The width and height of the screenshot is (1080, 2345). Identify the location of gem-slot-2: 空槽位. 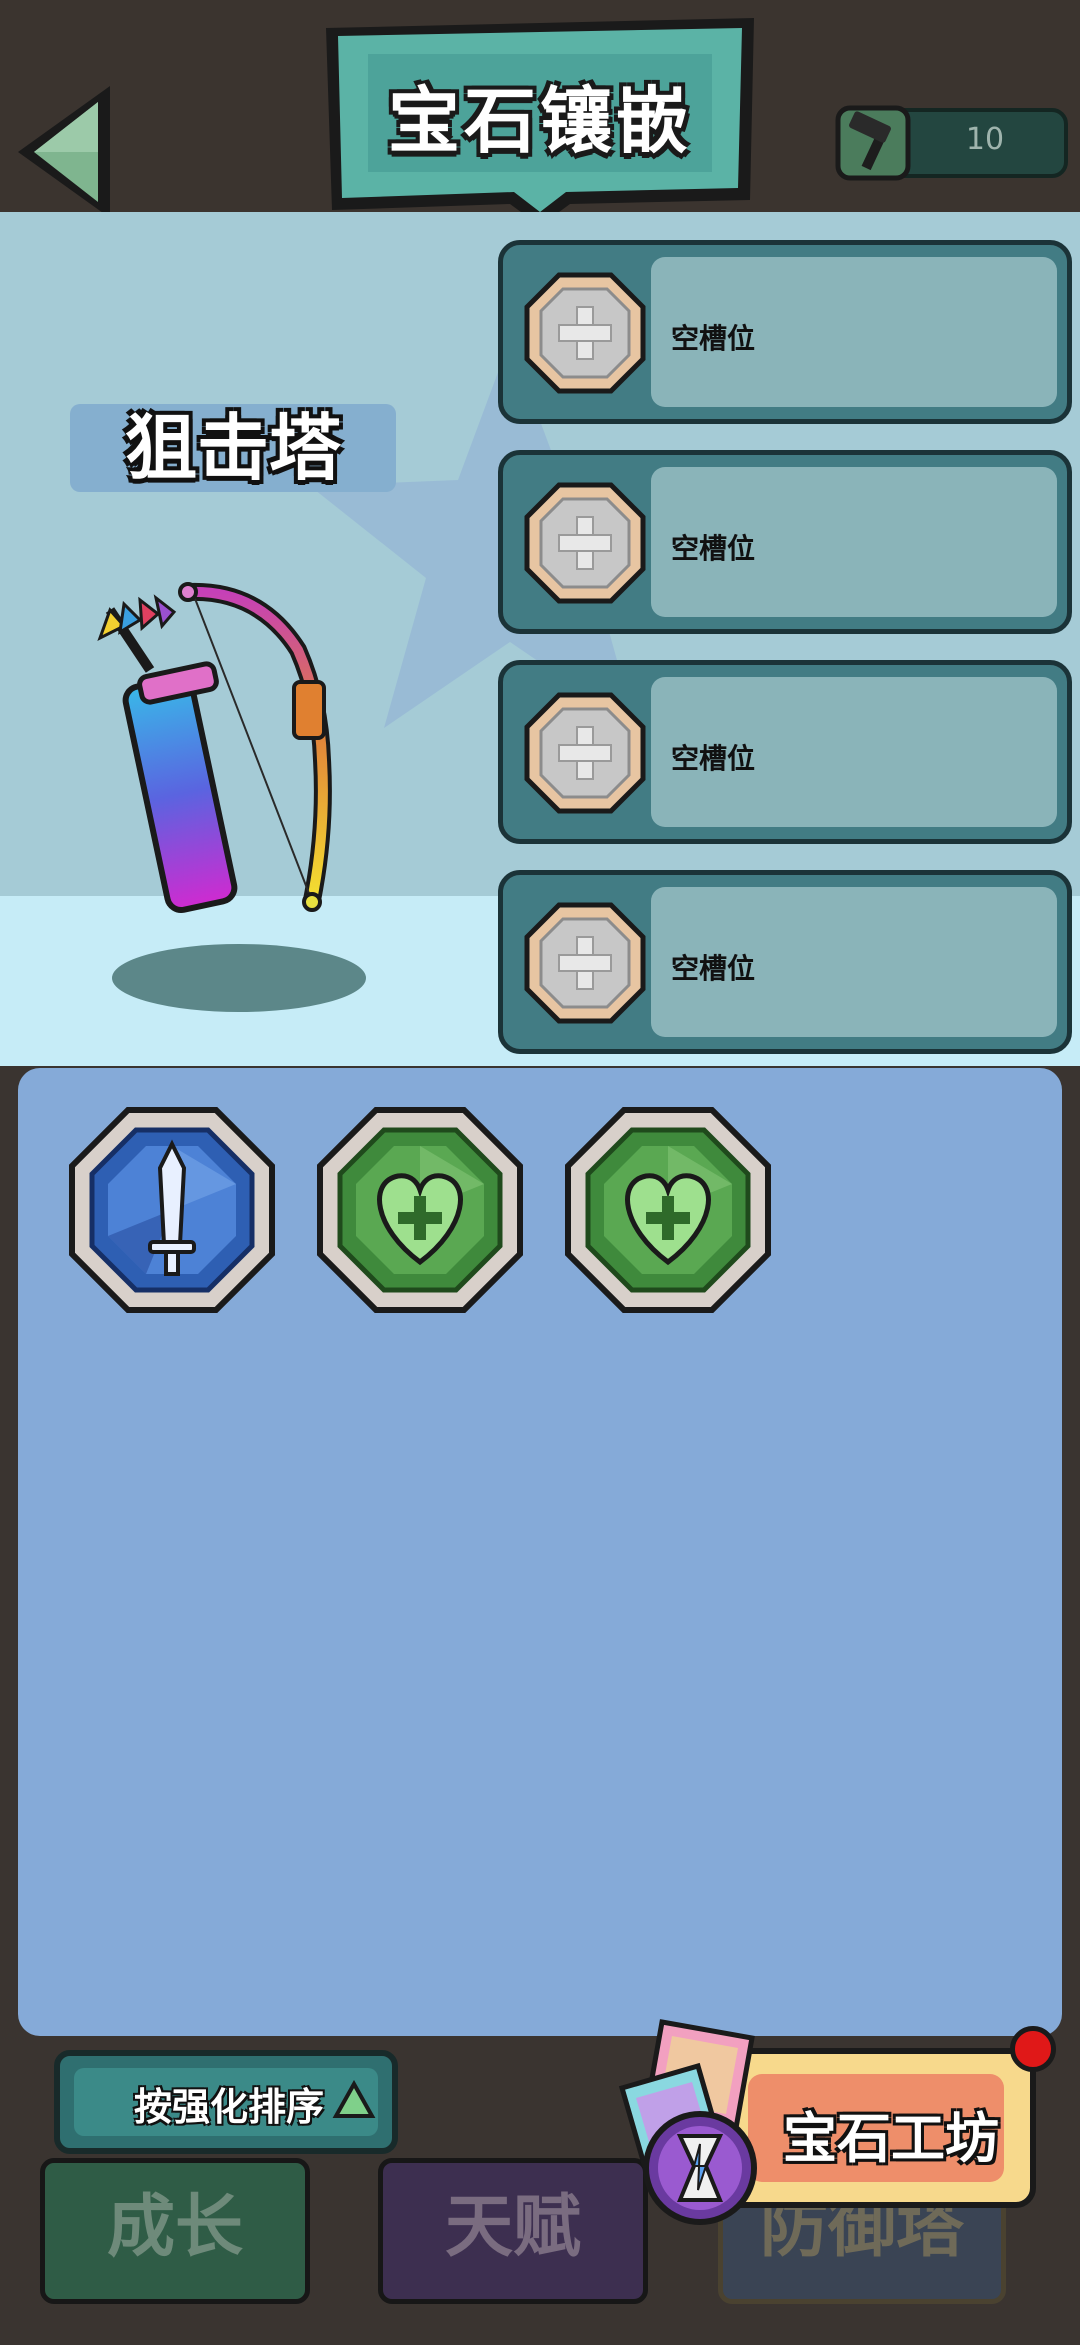
(785, 542).